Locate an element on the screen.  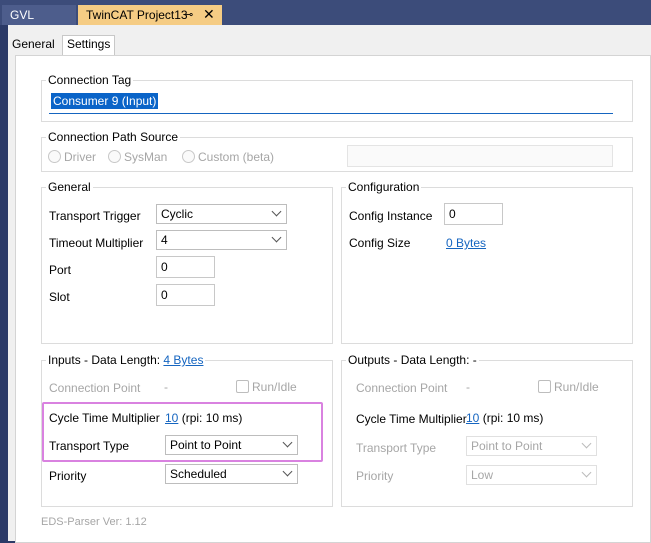
custom-path-input is located at coordinates (480, 156).